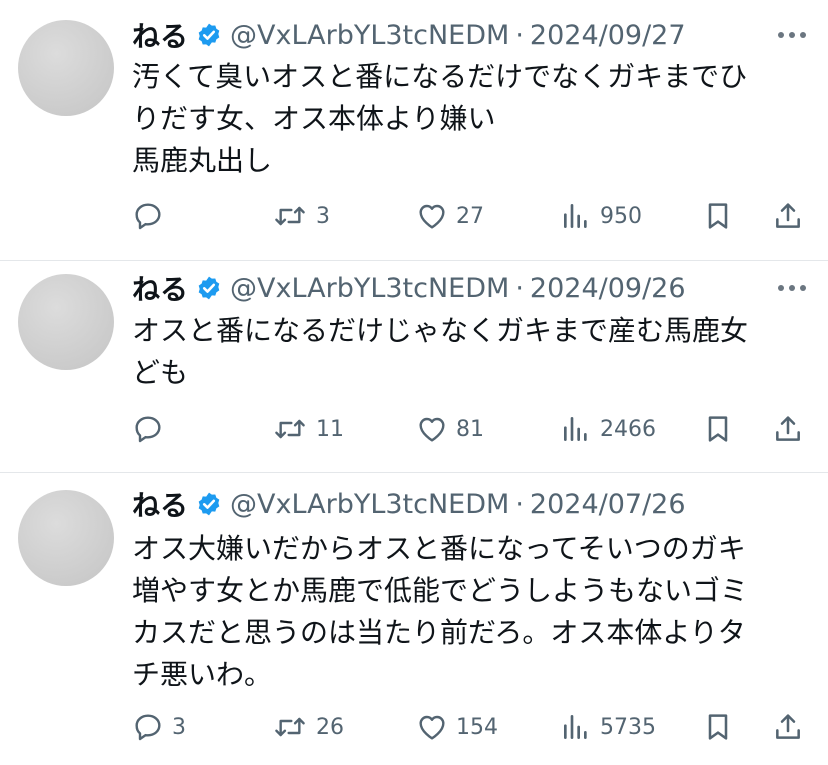 The image size is (828, 765). I want to click on views-button: 5735, so click(608, 727).